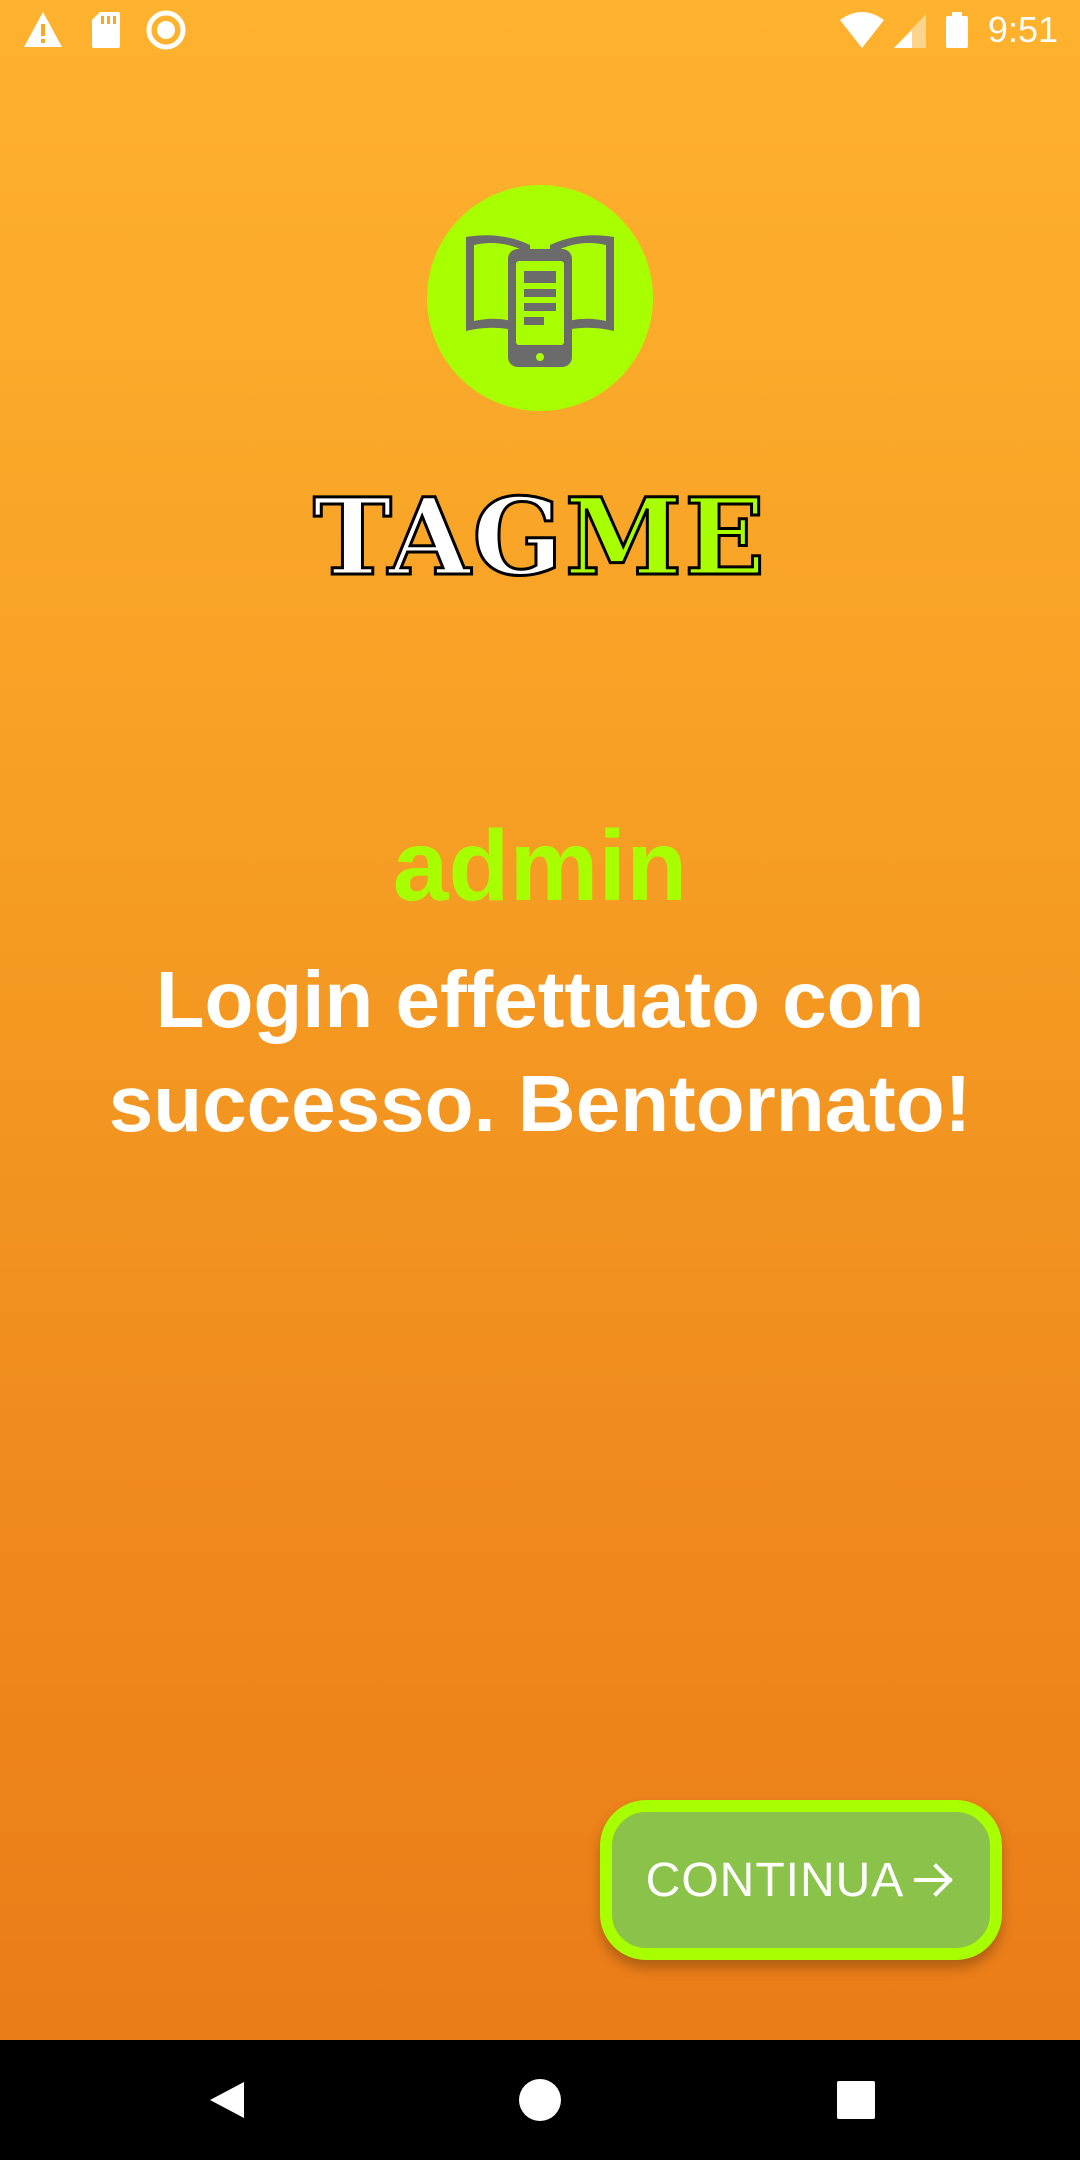 The image size is (1080, 2160). I want to click on app-logo, so click(540, 298).